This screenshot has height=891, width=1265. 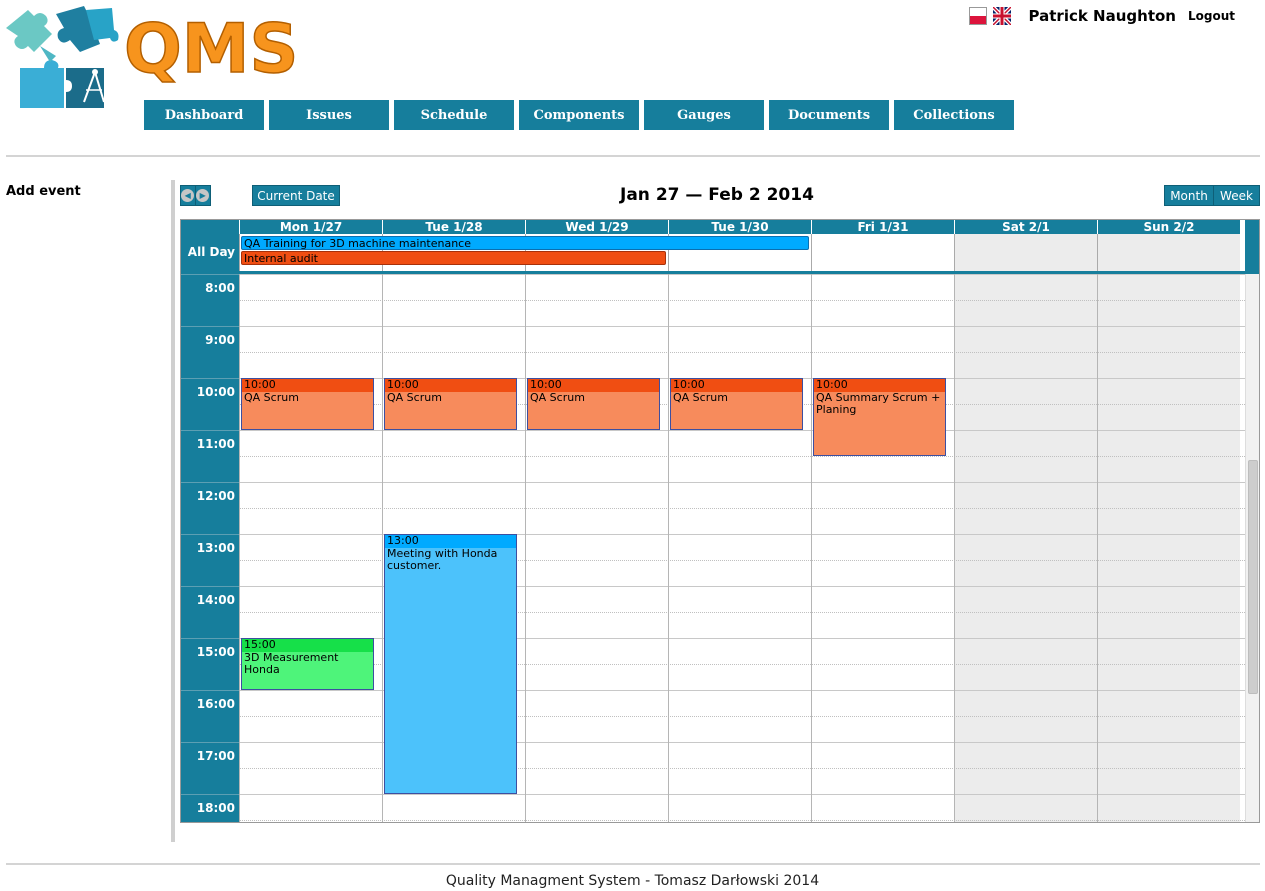 I want to click on header-scroll-spacer, so click(x=1252, y=252).